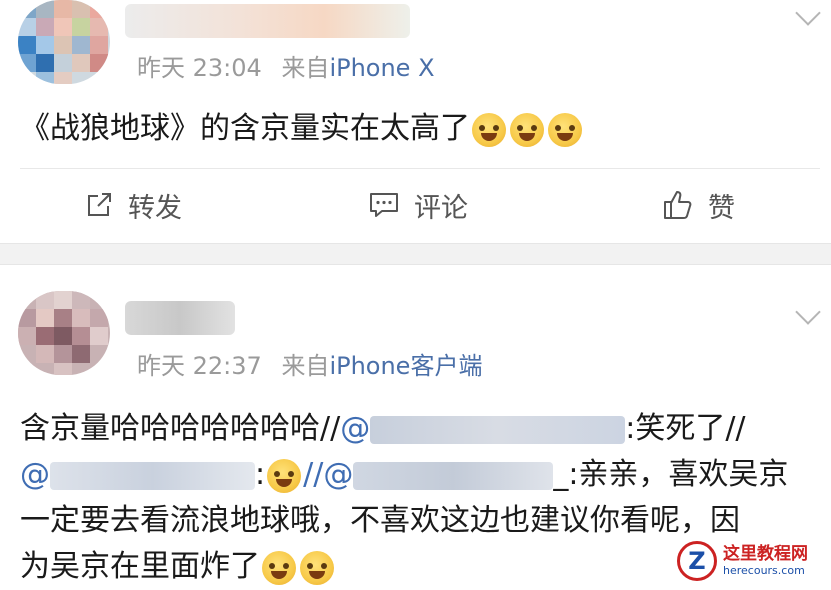 The width and height of the screenshot is (831, 590). I want to click on pleading-face-icon, so click(279, 567).